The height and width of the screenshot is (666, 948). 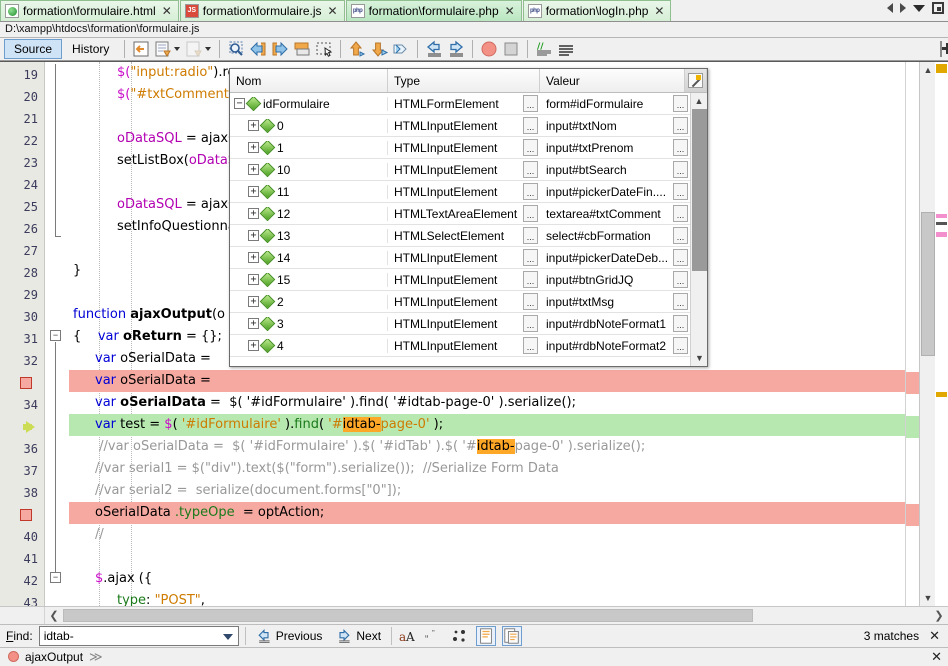 I want to click on line-number: 29, so click(x=22, y=295).